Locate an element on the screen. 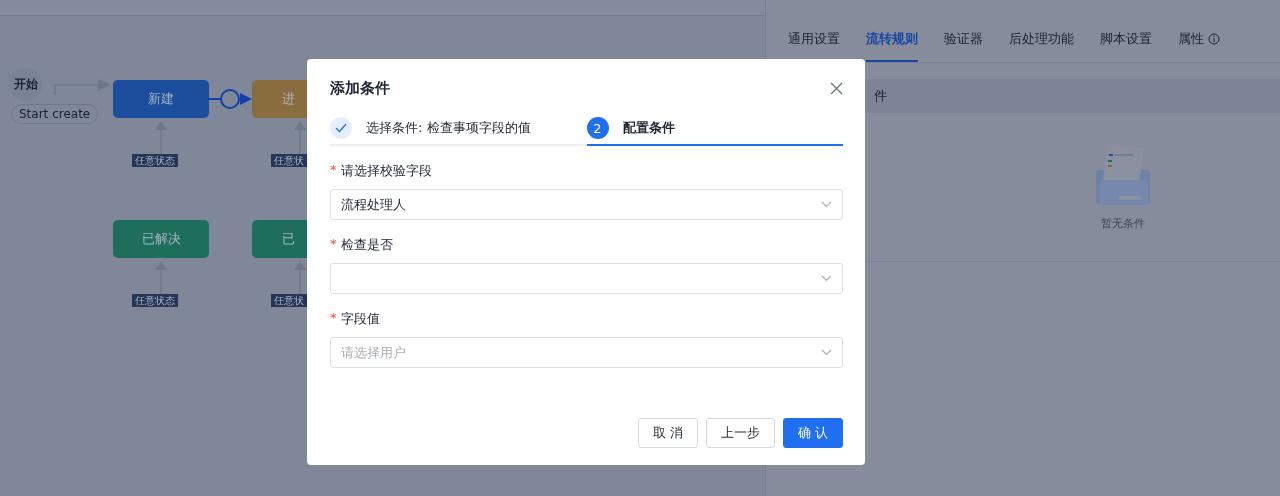 The image size is (1280, 496). field-label: 字段值 is located at coordinates (360, 319).